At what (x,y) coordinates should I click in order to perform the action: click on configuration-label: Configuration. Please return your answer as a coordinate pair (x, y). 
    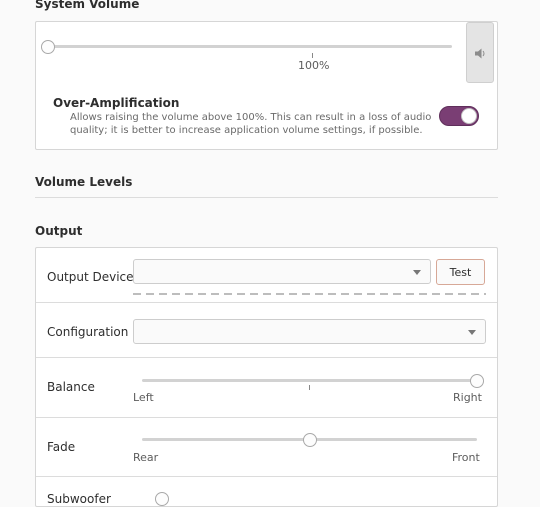
    Looking at the image, I should click on (88, 332).